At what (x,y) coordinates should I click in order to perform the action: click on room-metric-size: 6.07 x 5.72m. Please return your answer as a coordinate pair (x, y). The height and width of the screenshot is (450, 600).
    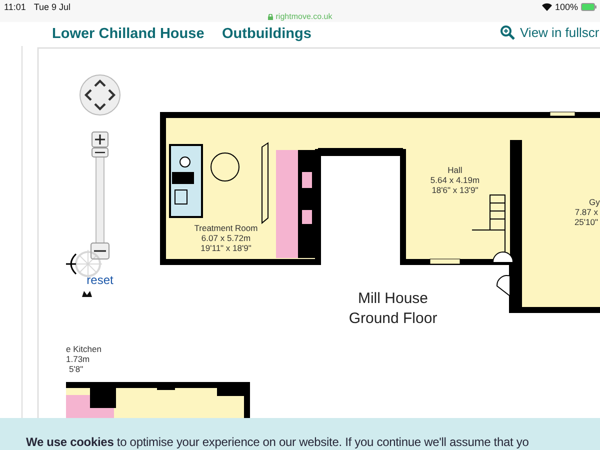
    Looking at the image, I should click on (226, 238).